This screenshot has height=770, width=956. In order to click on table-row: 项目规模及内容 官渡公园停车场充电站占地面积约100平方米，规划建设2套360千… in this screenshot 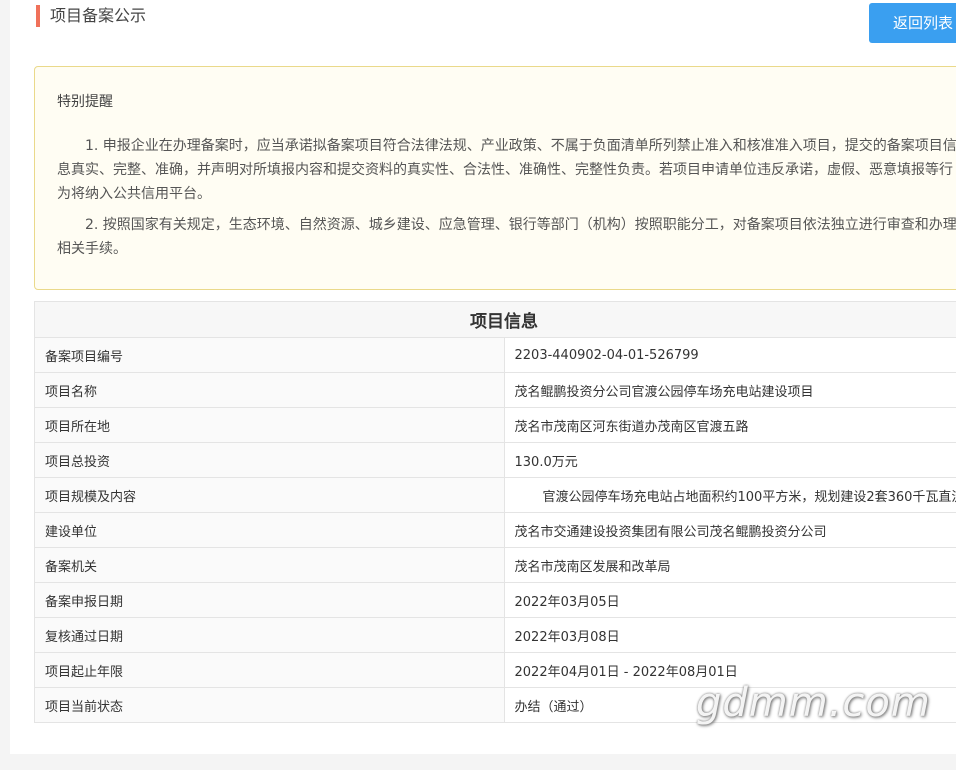, I will do `click(495, 495)`.